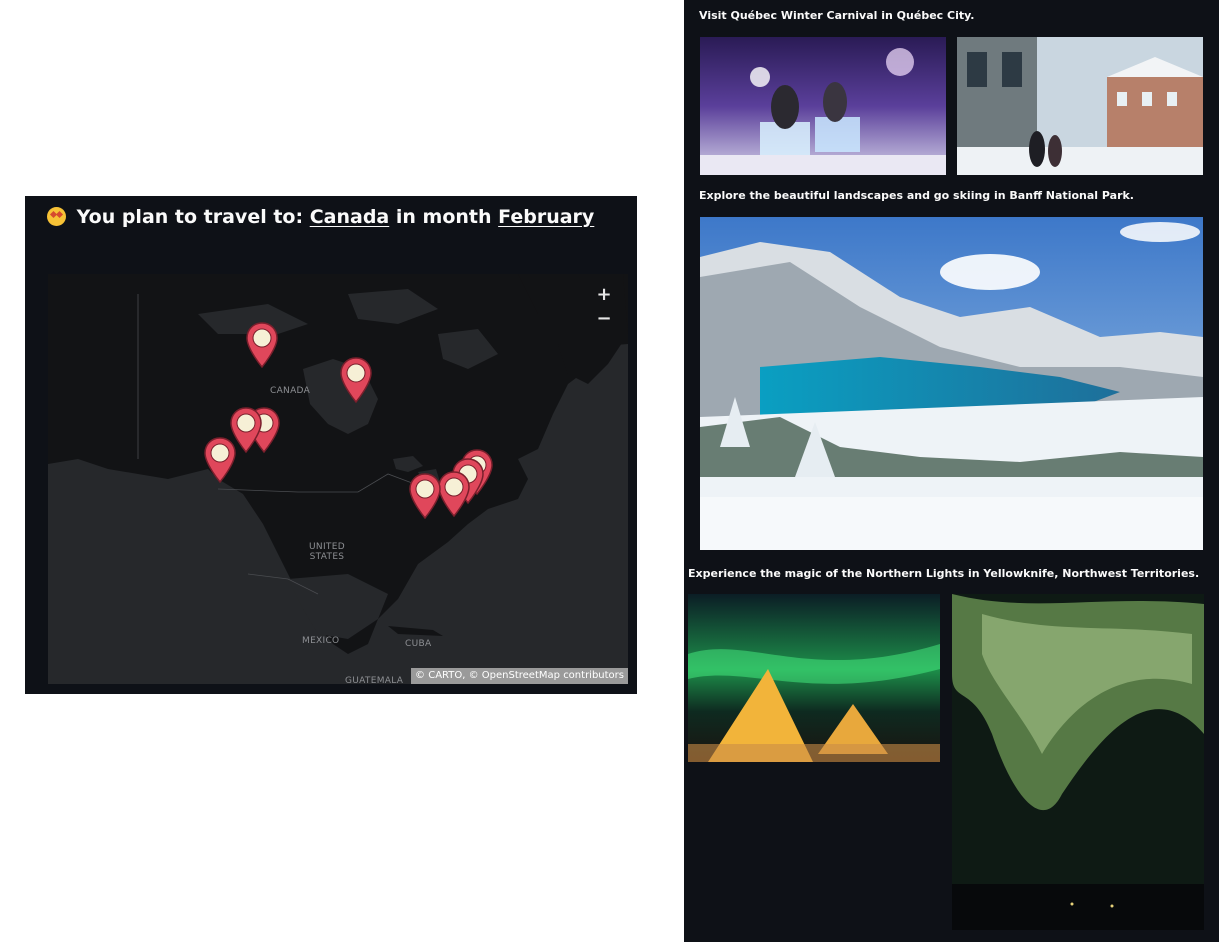  What do you see at coordinates (823, 106) in the screenshot?
I see `carnival-ice-slide-photo` at bounding box center [823, 106].